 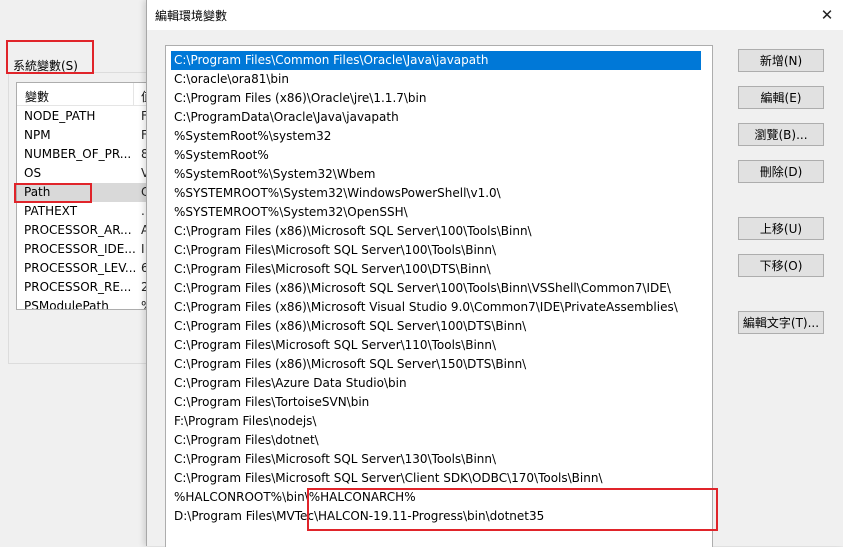 What do you see at coordinates (286, 117) in the screenshot?
I see `path-entry: C:\ProgramData\Oracle\Java\javapath` at bounding box center [286, 117].